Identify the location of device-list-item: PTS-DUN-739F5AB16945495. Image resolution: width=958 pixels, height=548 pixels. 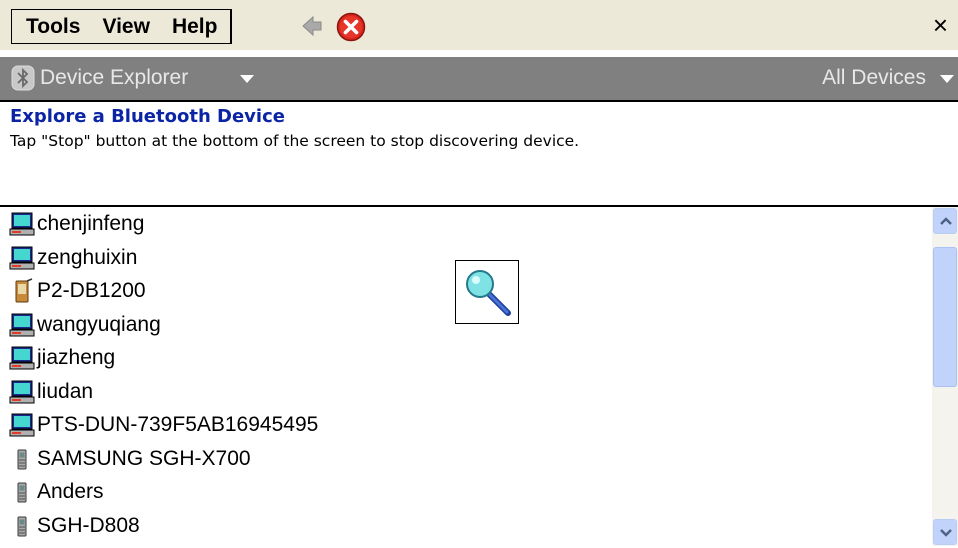
(163, 425).